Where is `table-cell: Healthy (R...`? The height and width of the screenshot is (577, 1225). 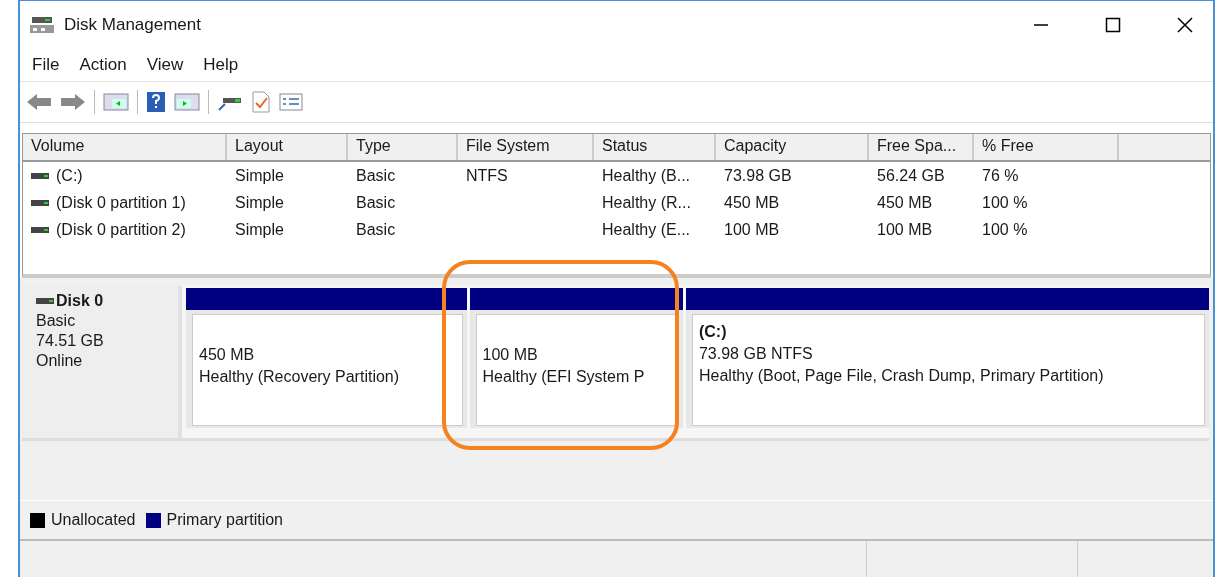
table-cell: Healthy (R... is located at coordinates (646, 202).